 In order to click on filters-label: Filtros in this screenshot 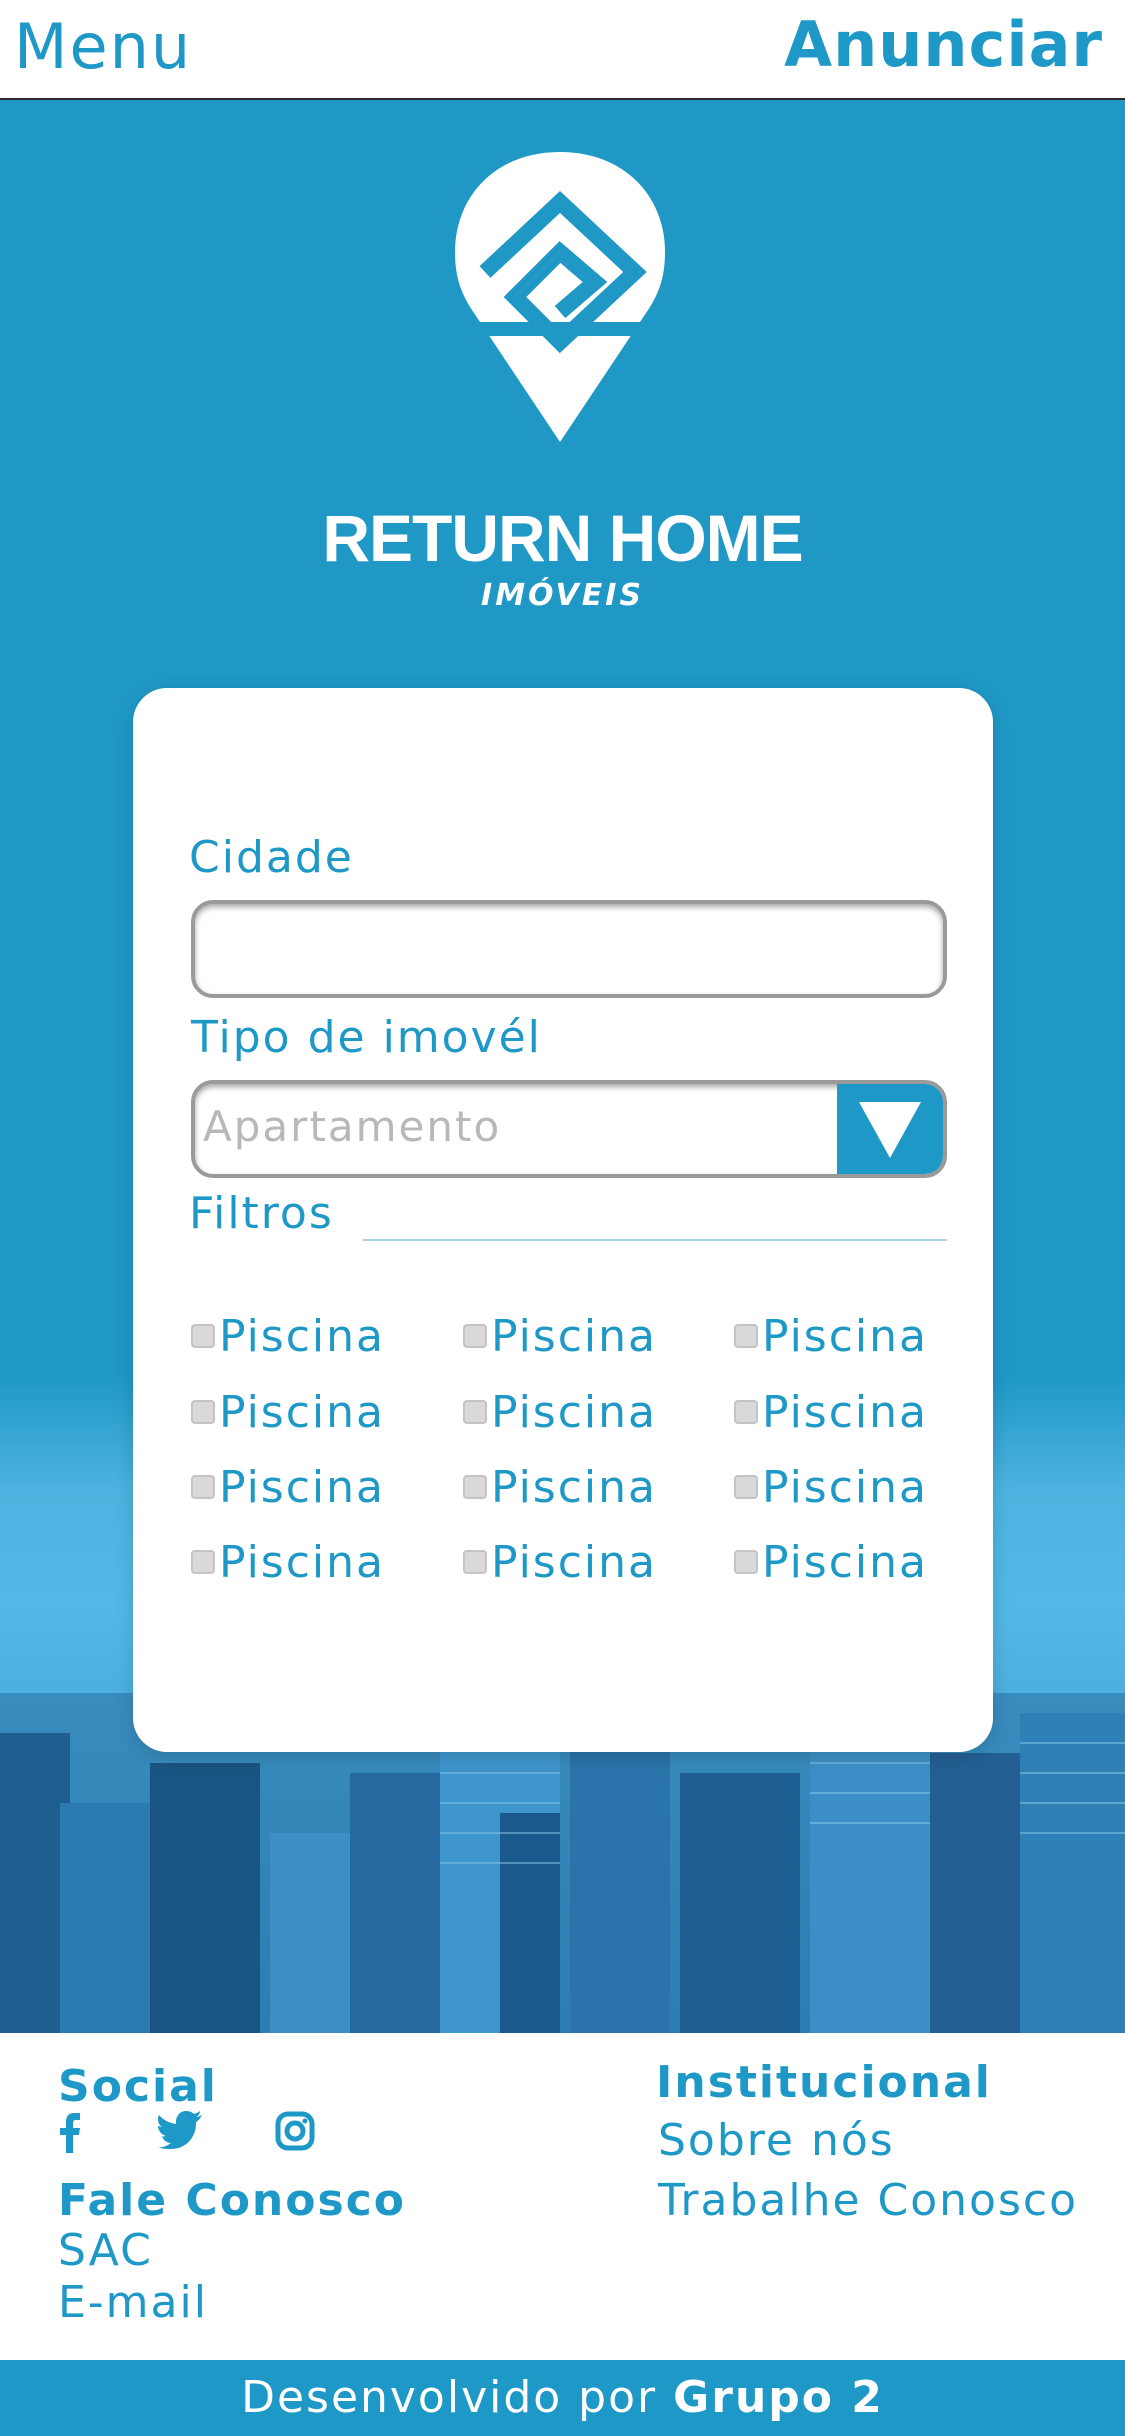, I will do `click(261, 1213)`.